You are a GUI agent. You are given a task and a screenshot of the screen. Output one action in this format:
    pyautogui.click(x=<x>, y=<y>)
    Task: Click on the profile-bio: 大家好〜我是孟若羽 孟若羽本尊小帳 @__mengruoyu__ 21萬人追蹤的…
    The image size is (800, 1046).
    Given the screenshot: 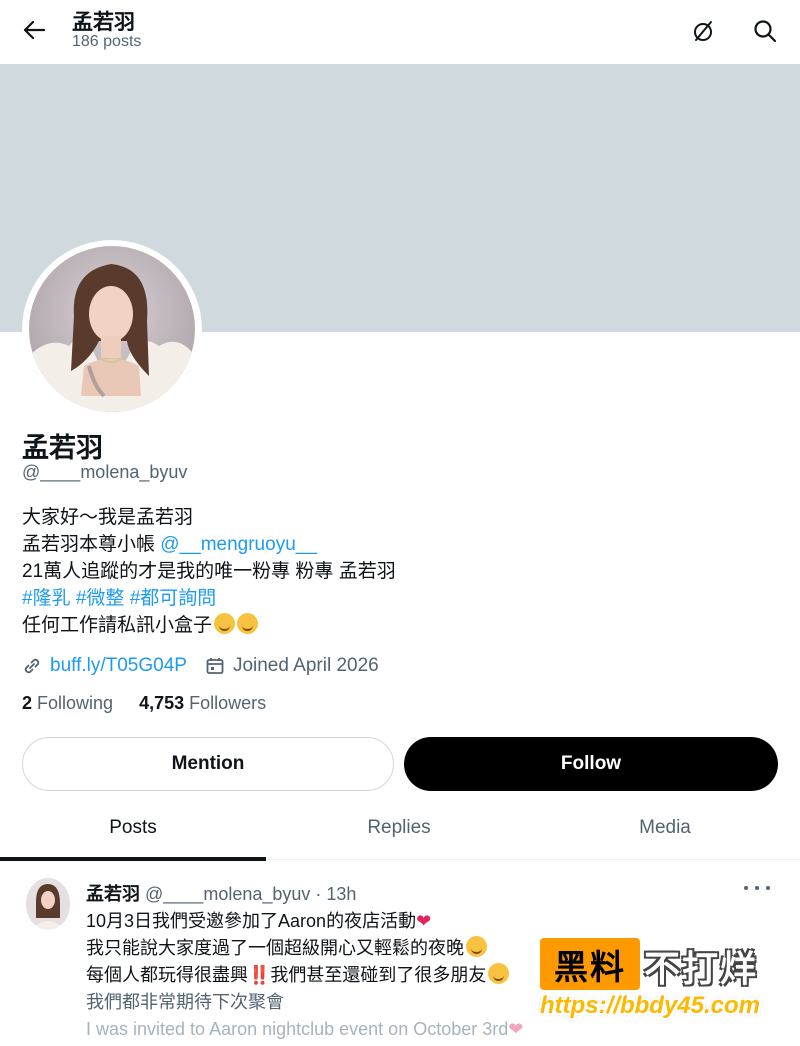 What is the action you would take?
    pyautogui.click(x=209, y=571)
    